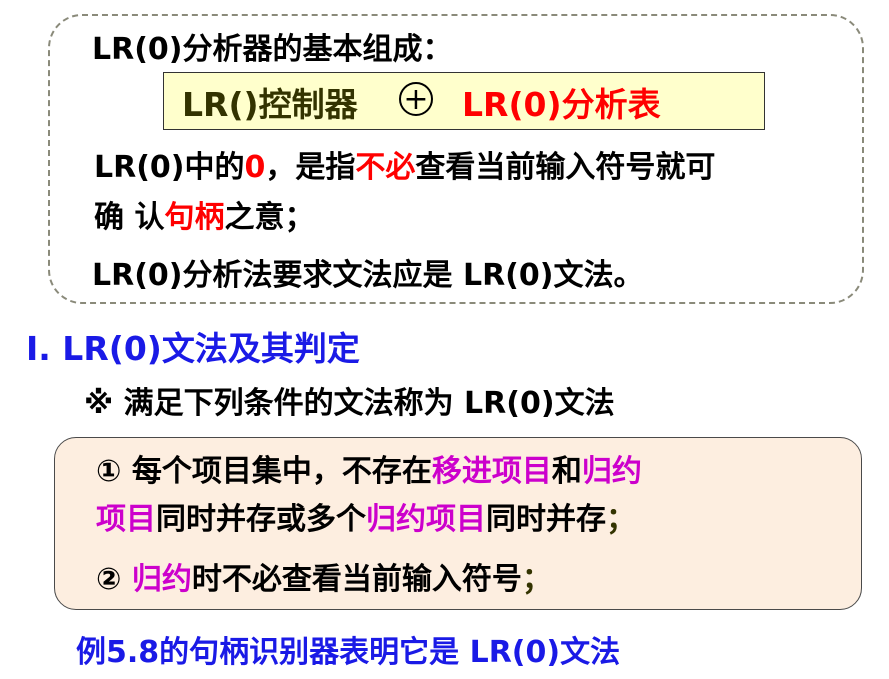 This screenshot has width=889, height=679. I want to click on example-note: 例5.8的句柄识别器表明它是 LR(0)文法, so click(348, 652).